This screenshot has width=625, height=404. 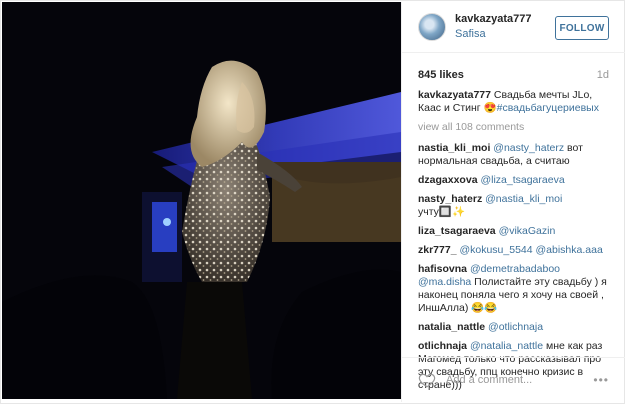 What do you see at coordinates (493, 19) in the screenshot?
I see `author-username: kavkazyata777` at bounding box center [493, 19].